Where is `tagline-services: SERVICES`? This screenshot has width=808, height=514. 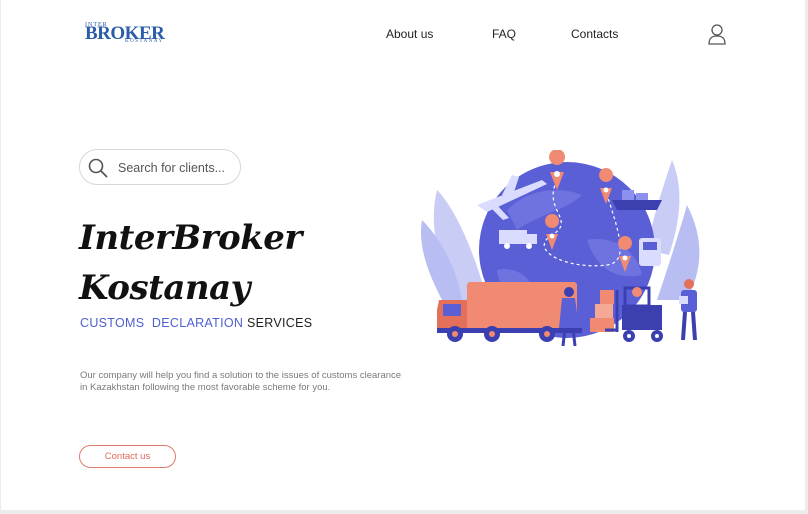 tagline-services: SERVICES is located at coordinates (279, 323).